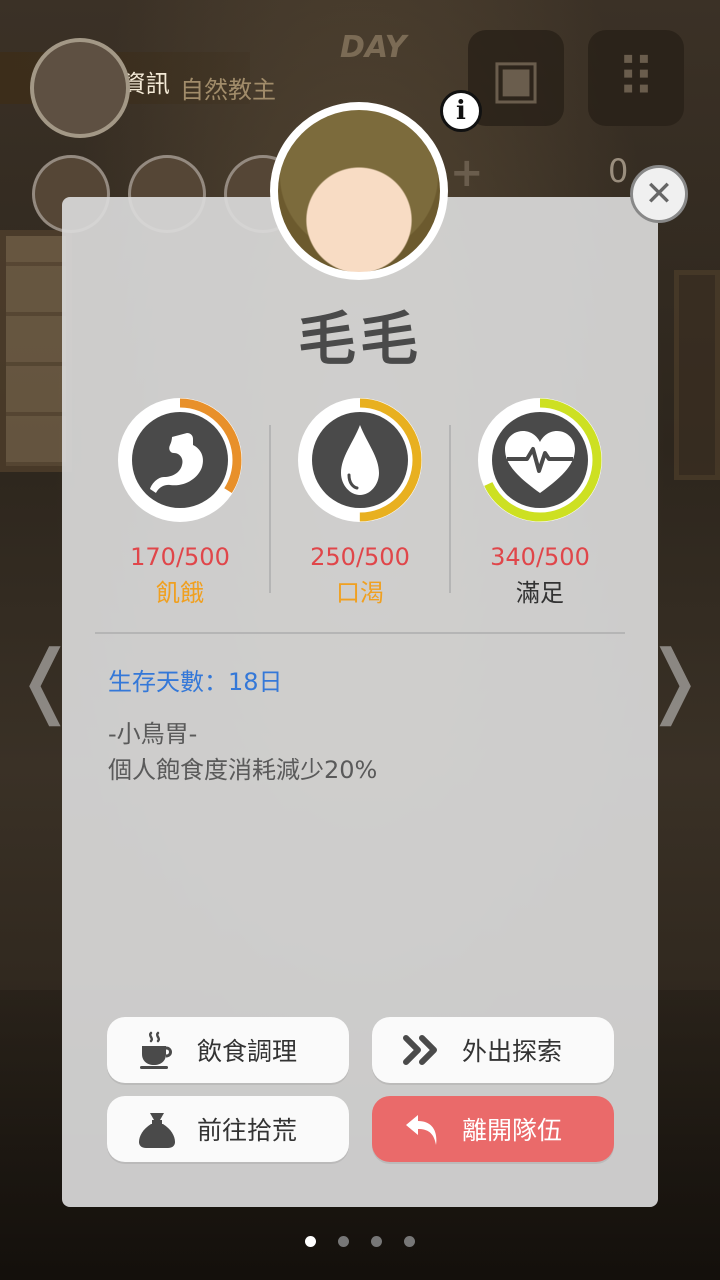 The image size is (720, 1280). Describe the element at coordinates (360, 557) in the screenshot. I see `thirst-value: 250/500` at that location.